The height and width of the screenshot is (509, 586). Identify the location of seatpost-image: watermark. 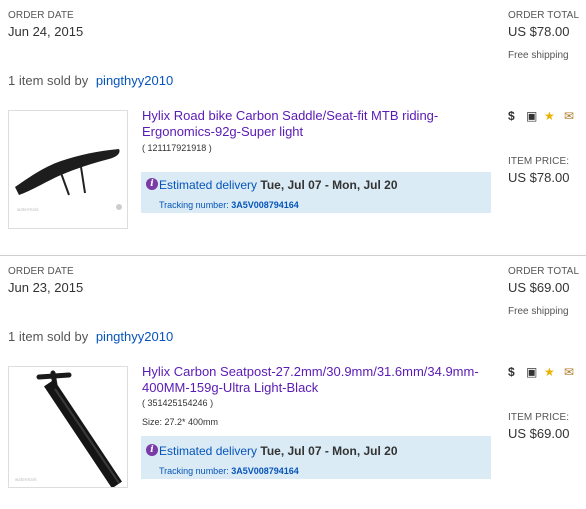
(68, 428).